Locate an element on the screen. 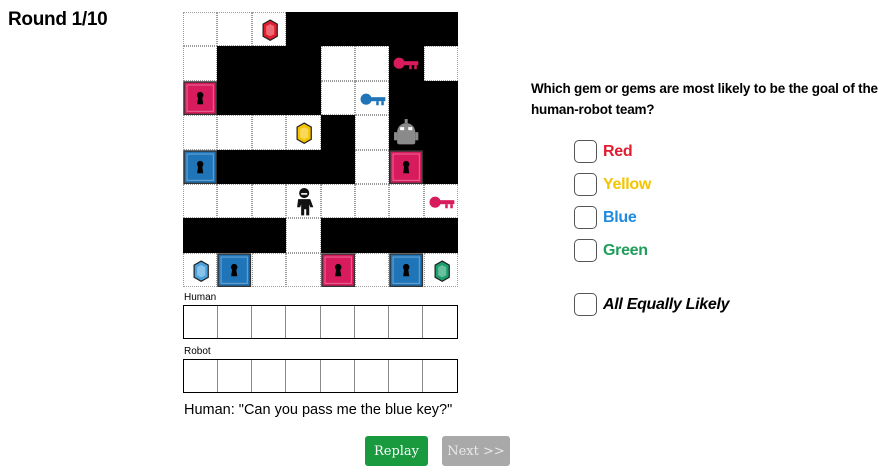 Image resolution: width=887 pixels, height=473 pixels. option-red: Red is located at coordinates (603, 151).